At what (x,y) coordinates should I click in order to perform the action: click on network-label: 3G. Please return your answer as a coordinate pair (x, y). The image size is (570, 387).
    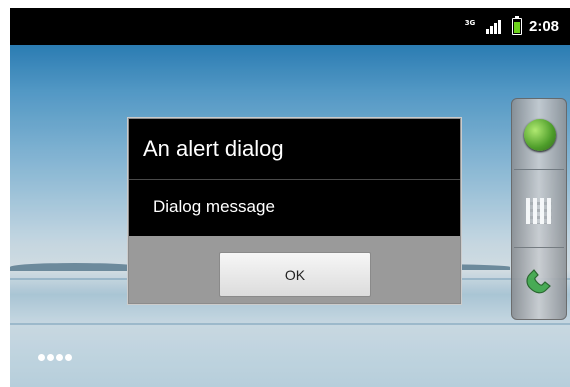
    Looking at the image, I should click on (470, 23).